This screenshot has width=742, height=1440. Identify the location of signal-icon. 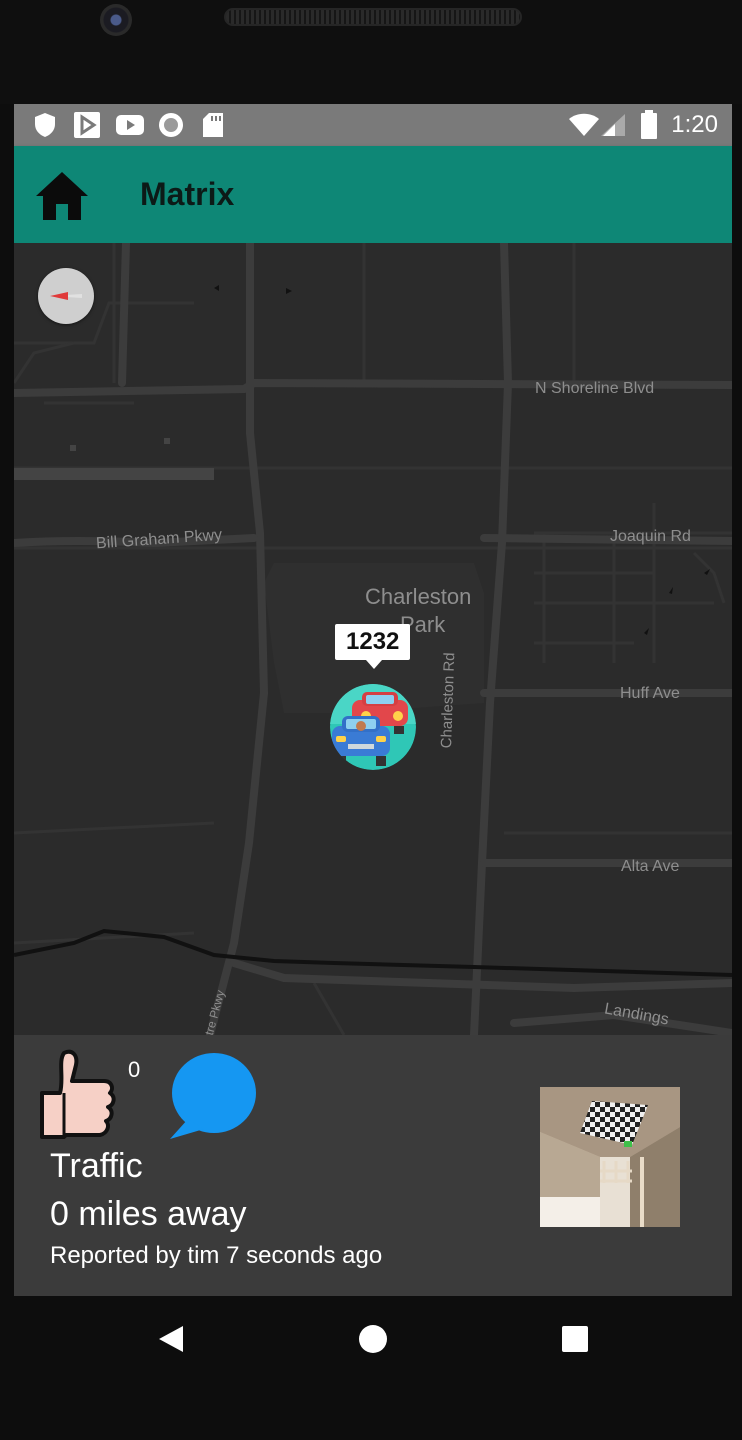
(613, 125).